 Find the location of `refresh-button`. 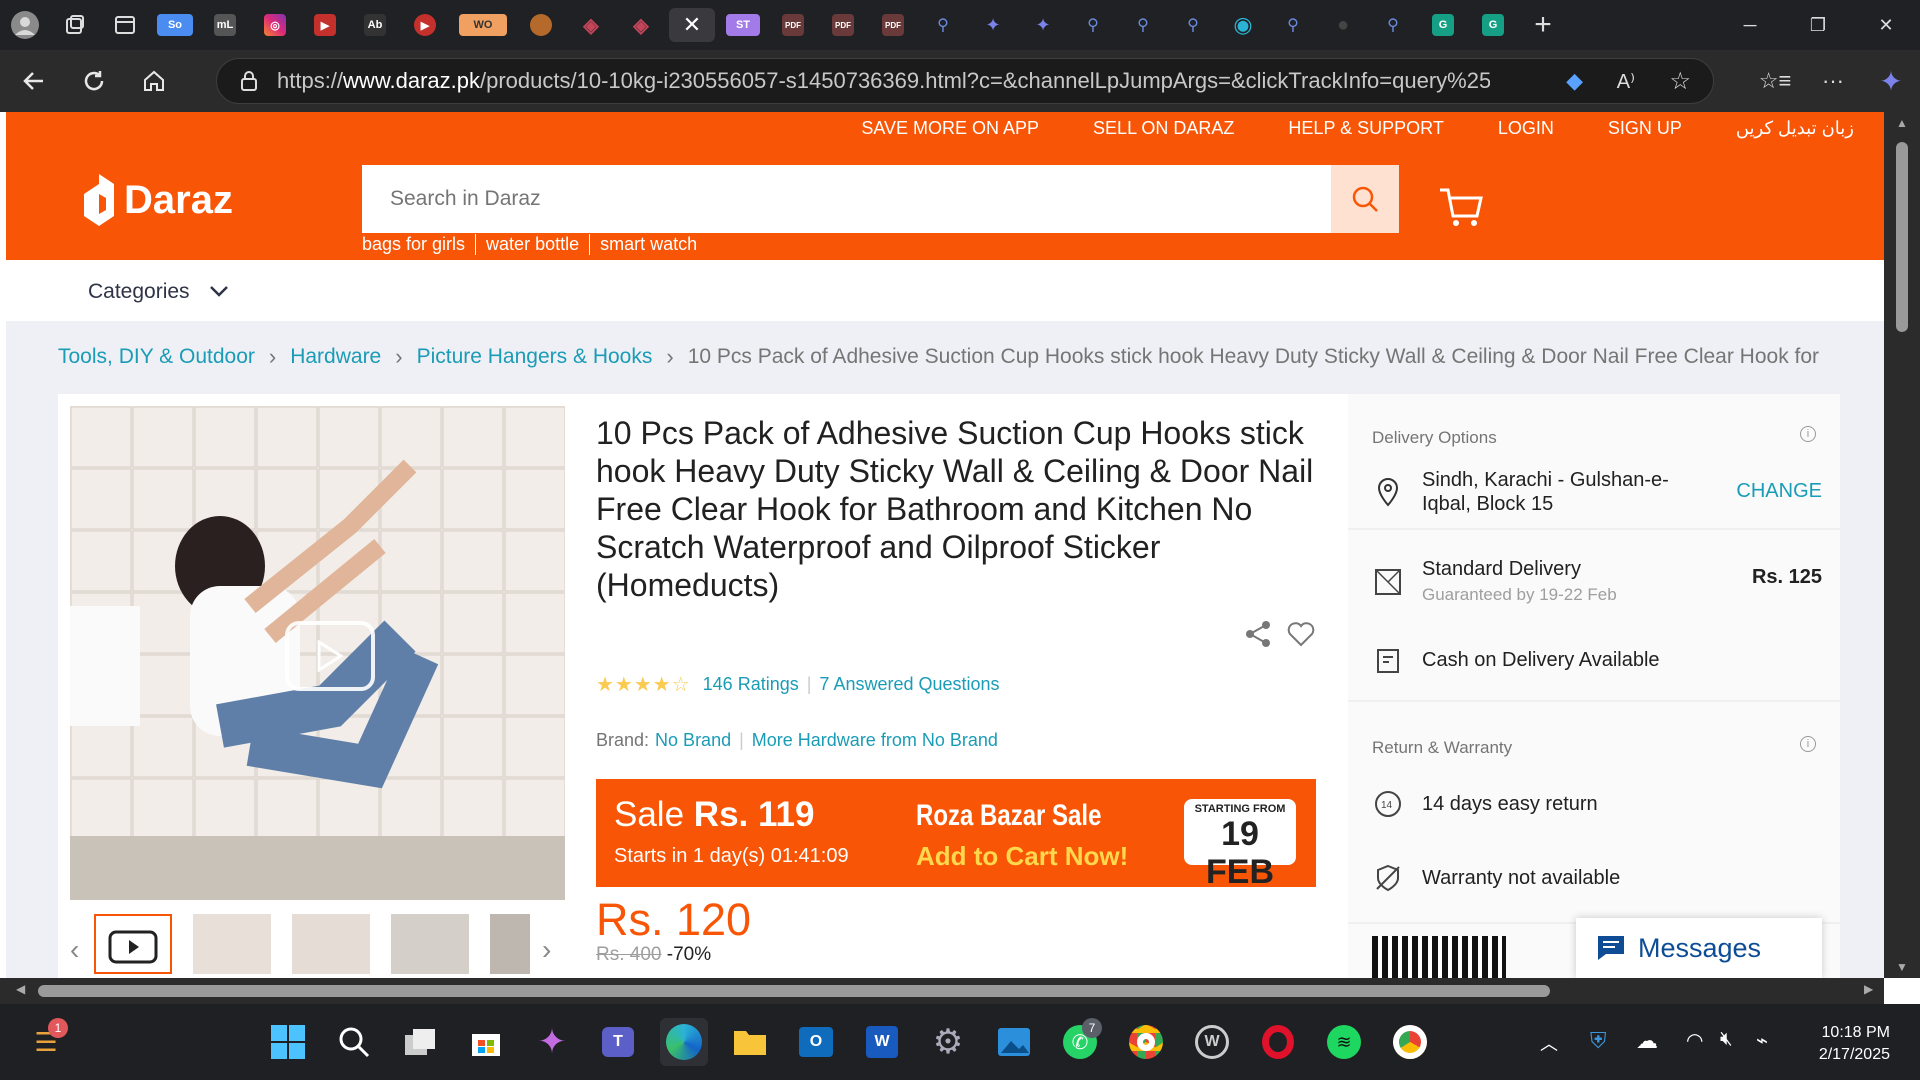

refresh-button is located at coordinates (94, 81).